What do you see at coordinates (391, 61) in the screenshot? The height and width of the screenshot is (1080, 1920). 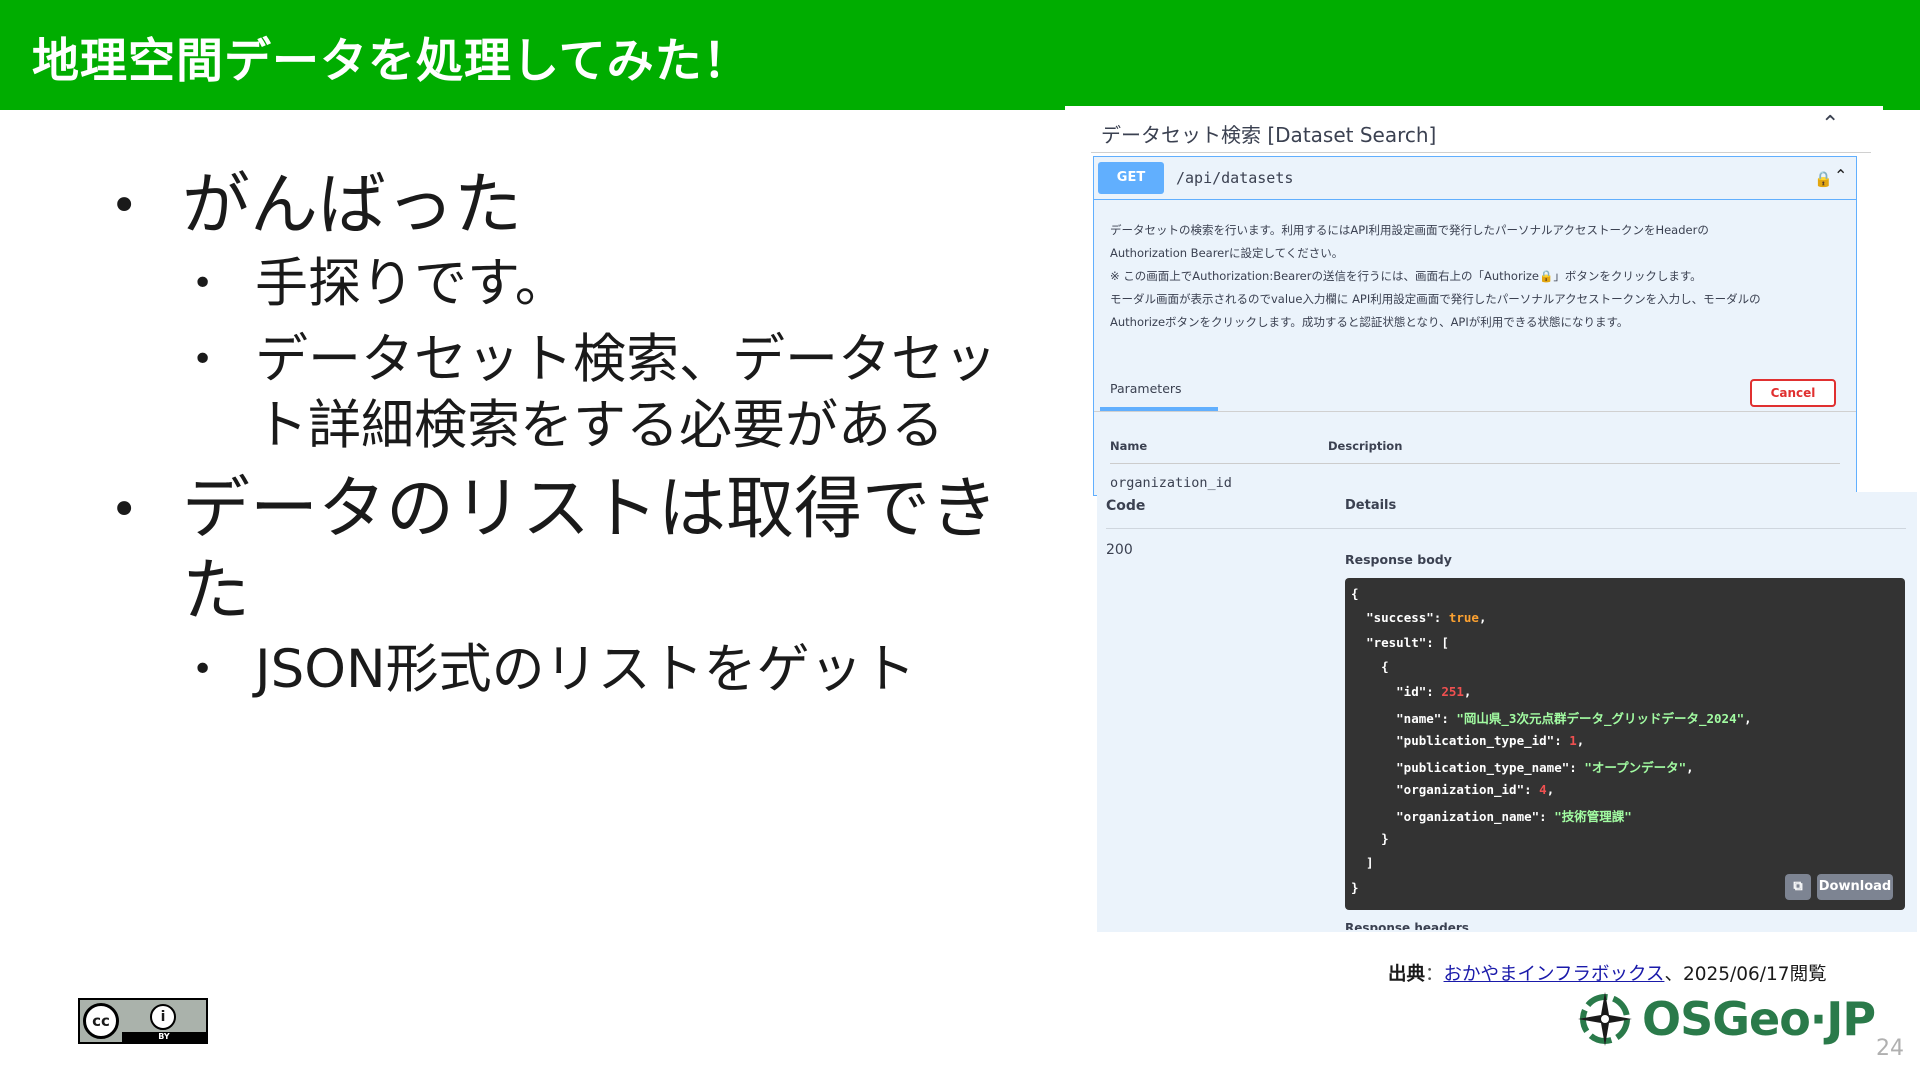 I see `slide-title: 地理空間データを処理してみた！` at bounding box center [391, 61].